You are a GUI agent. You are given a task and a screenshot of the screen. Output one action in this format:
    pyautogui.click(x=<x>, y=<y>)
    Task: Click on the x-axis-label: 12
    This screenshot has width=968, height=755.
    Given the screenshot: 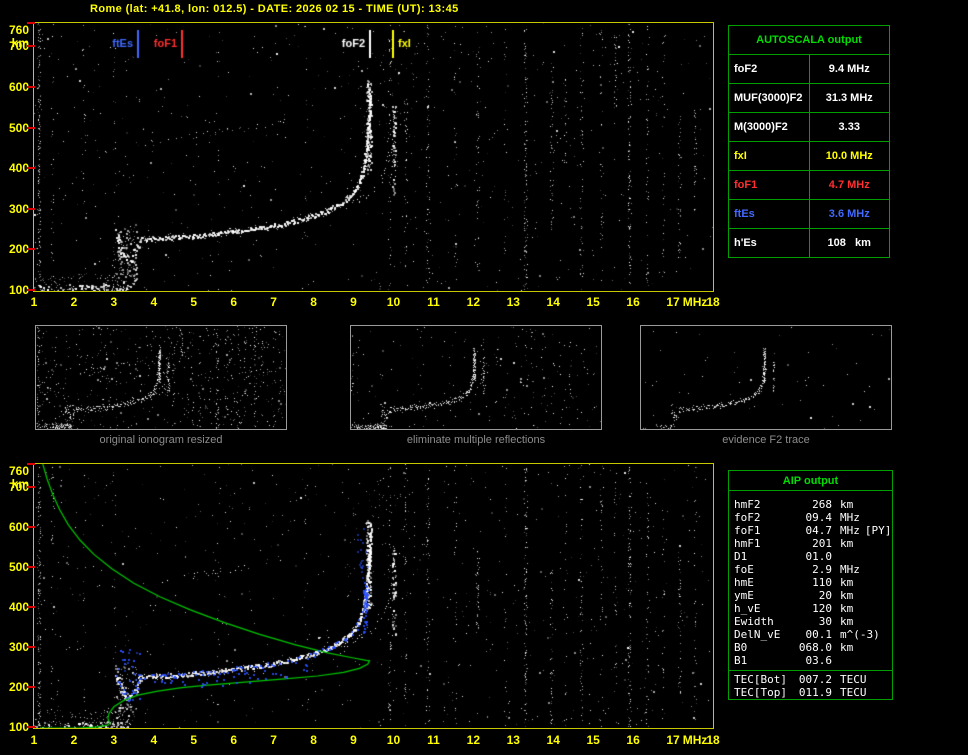 What is the action you would take?
    pyautogui.click(x=473, y=302)
    